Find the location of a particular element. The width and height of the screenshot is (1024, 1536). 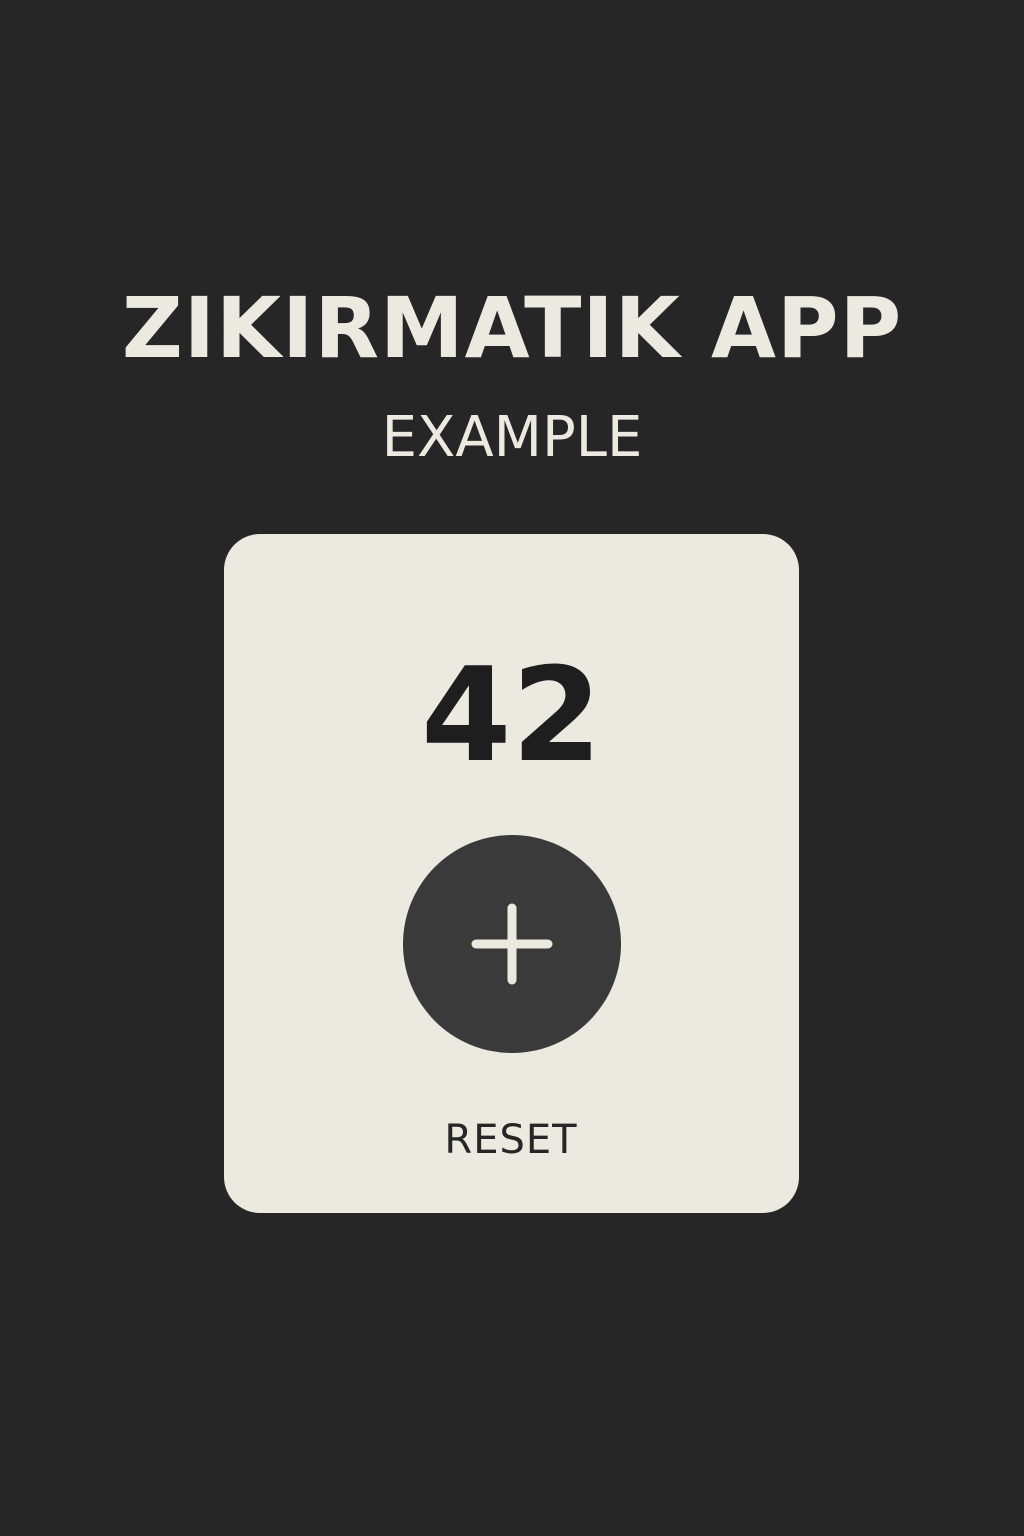

increment-button is located at coordinates (512, 944).